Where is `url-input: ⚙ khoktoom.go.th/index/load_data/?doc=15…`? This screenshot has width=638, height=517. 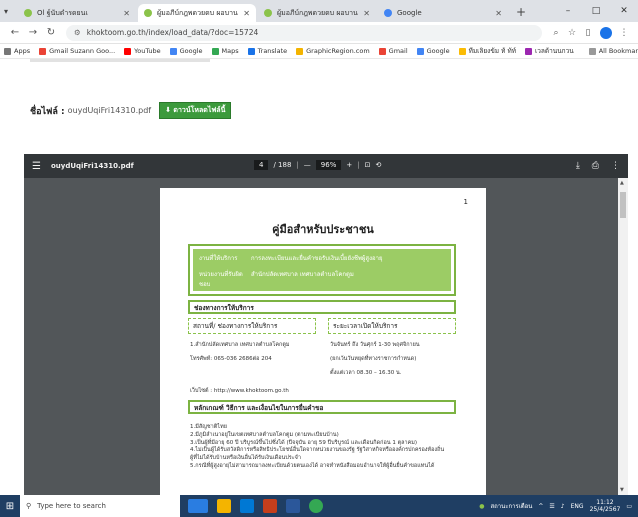
url-input: ⚙ khoktoom.go.th/index/load_data/?doc=15… is located at coordinates (304, 32).